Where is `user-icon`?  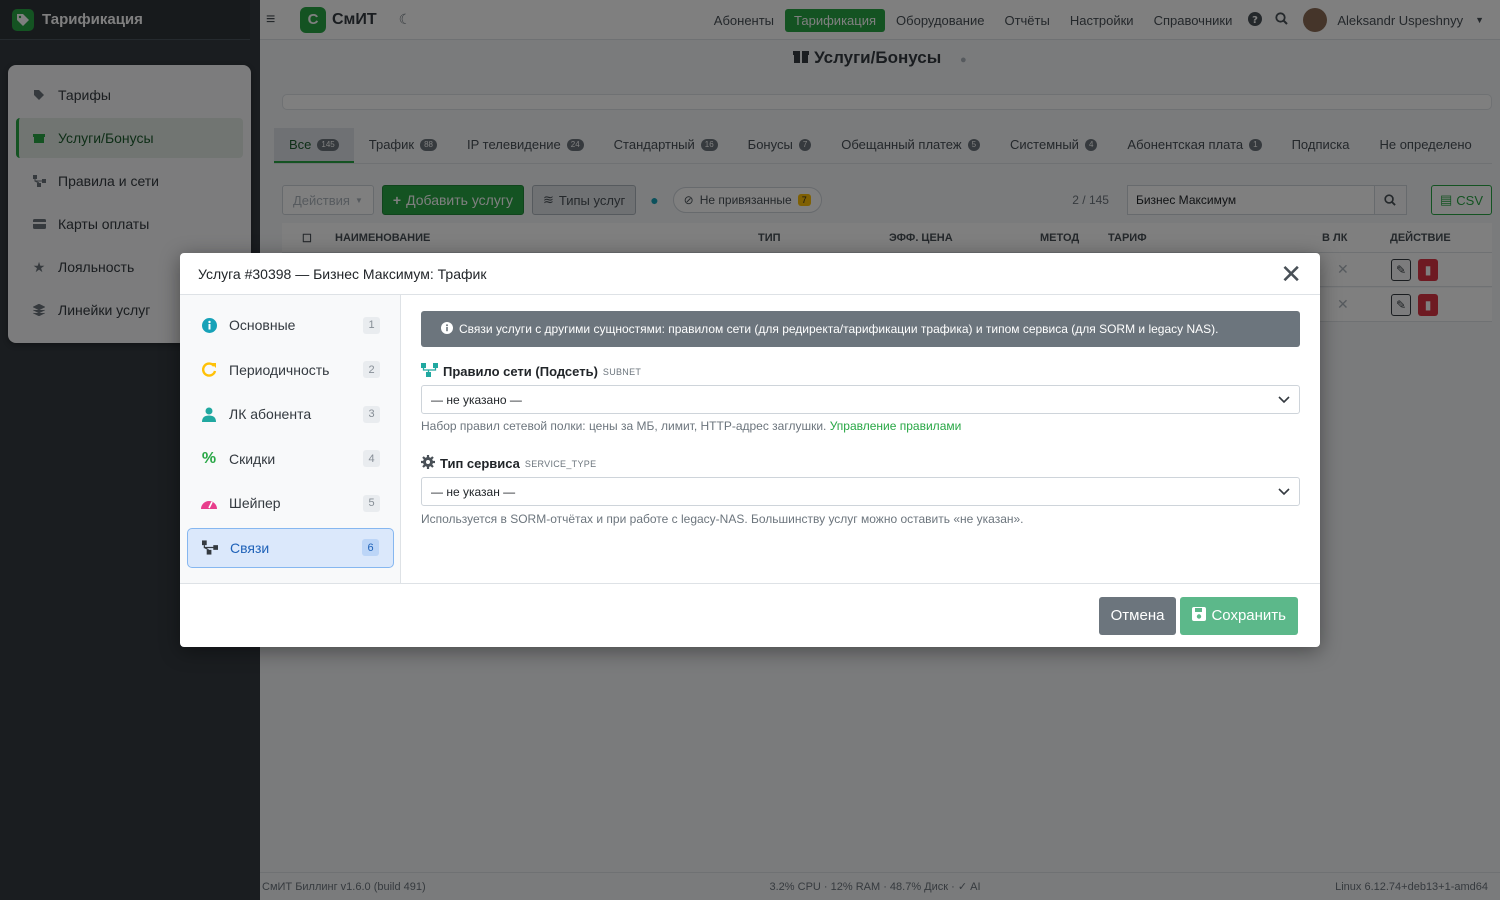
user-icon is located at coordinates (209, 414).